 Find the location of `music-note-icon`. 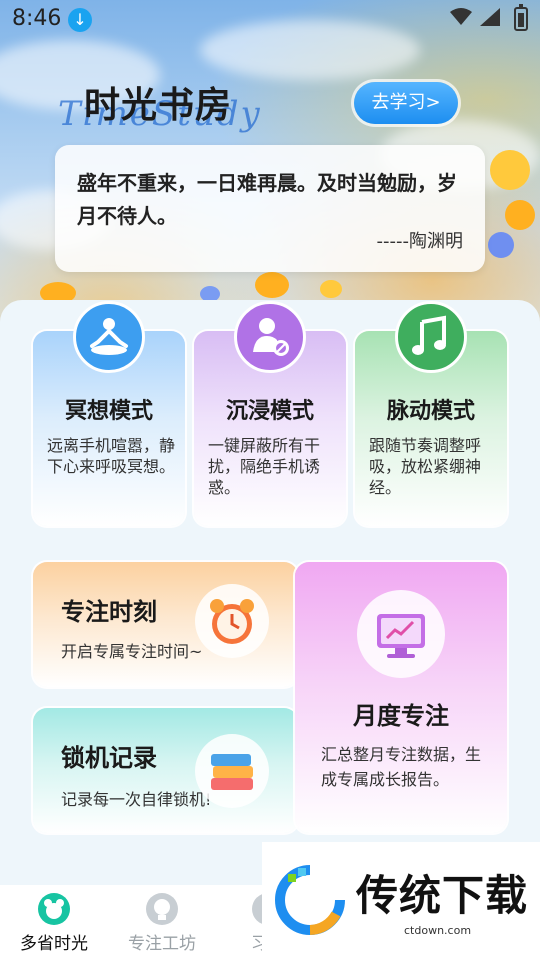

music-note-icon is located at coordinates (431, 337).